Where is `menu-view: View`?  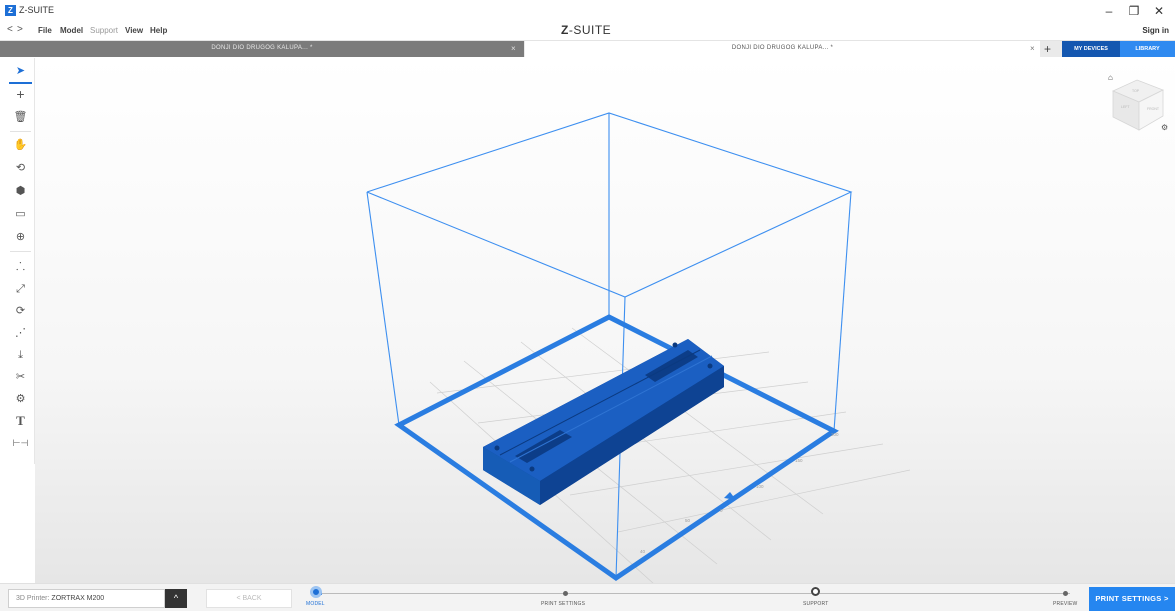
menu-view: View is located at coordinates (134, 30).